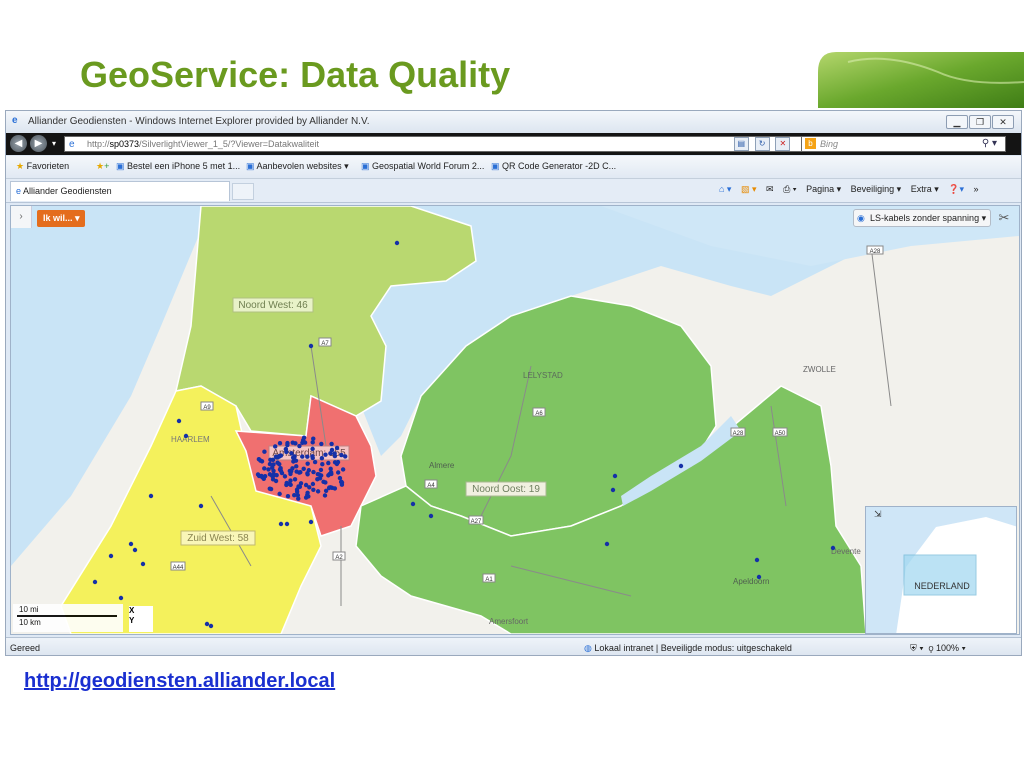 The height and width of the screenshot is (768, 1024). What do you see at coordinates (20, 166) in the screenshot?
I see `favorites-star-icon: ★` at bounding box center [20, 166].